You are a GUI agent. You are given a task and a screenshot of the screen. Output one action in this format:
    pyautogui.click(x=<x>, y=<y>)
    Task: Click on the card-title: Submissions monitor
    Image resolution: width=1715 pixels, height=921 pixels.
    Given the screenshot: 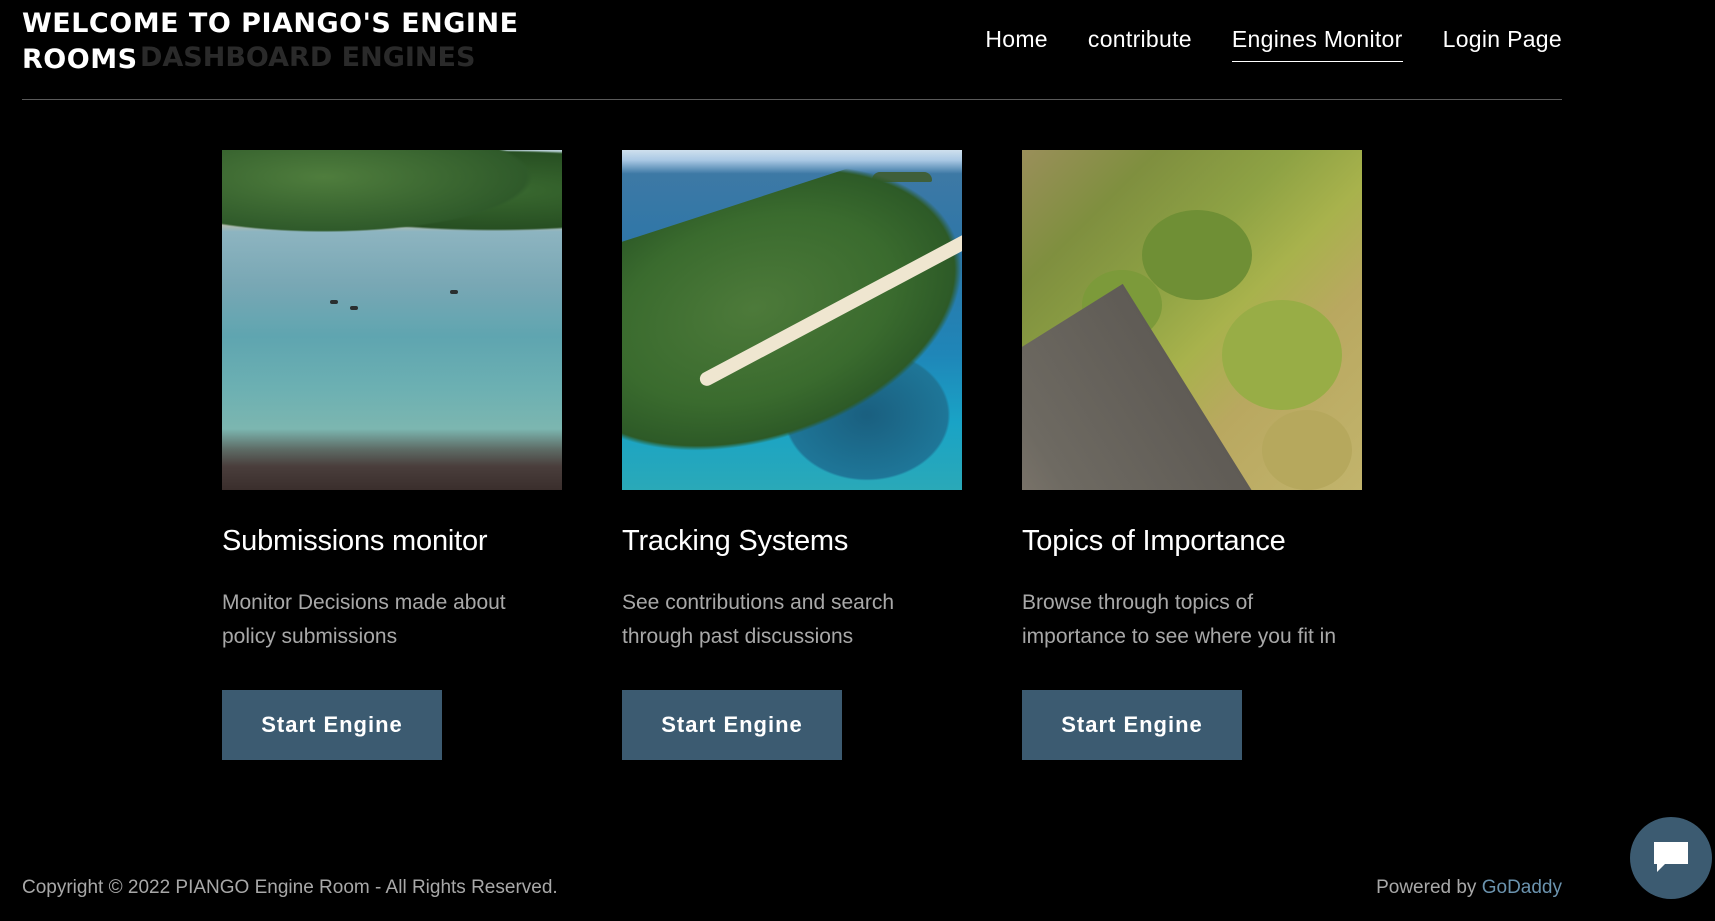 What is the action you would take?
    pyautogui.click(x=355, y=541)
    